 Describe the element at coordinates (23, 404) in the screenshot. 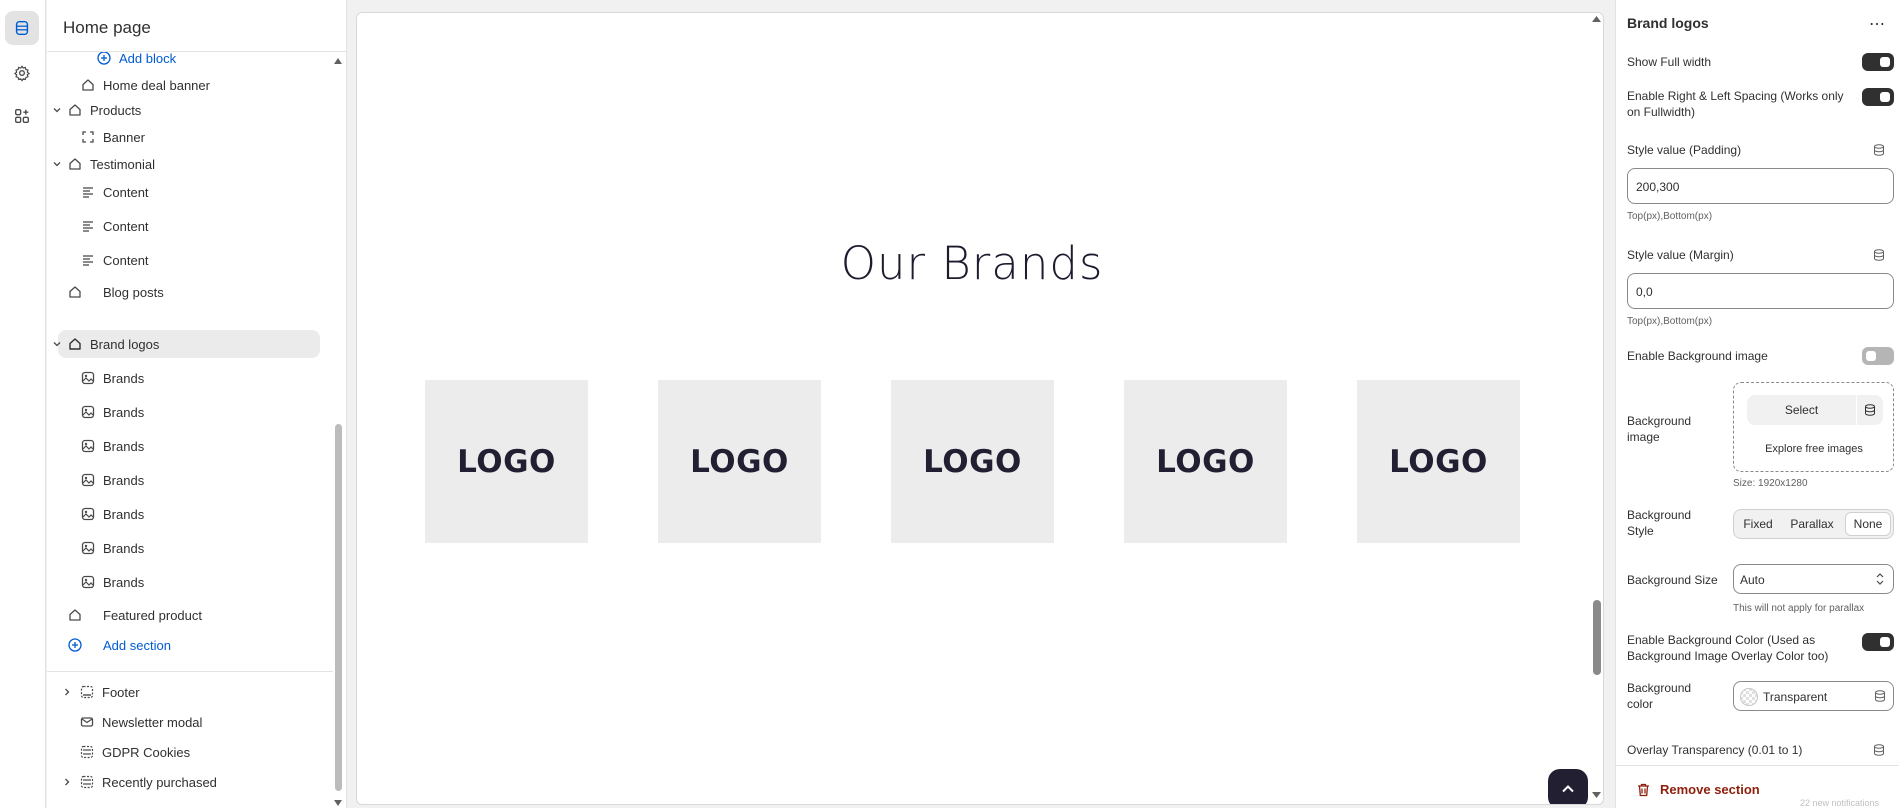

I see `icon-rail` at that location.